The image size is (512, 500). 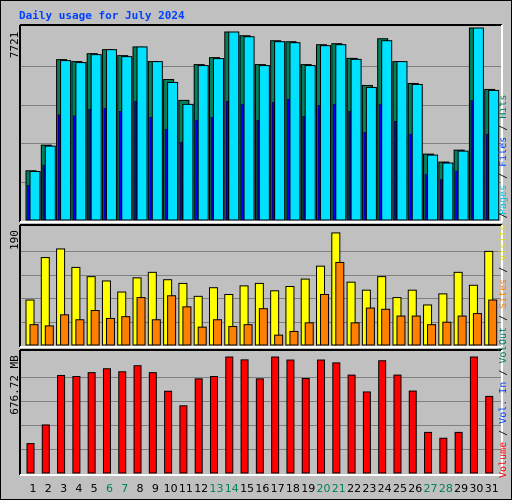 I want to click on x-tick-label-day-26: 26, so click(x=415, y=488).